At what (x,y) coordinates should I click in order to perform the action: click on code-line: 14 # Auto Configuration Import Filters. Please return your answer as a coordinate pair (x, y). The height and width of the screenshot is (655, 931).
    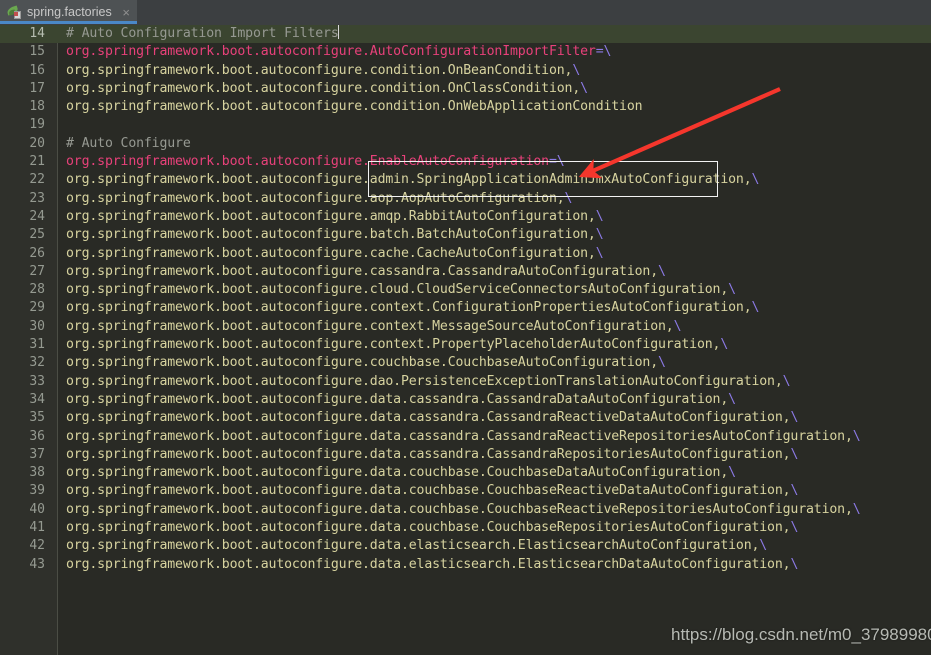
    Looking at the image, I should click on (465, 34).